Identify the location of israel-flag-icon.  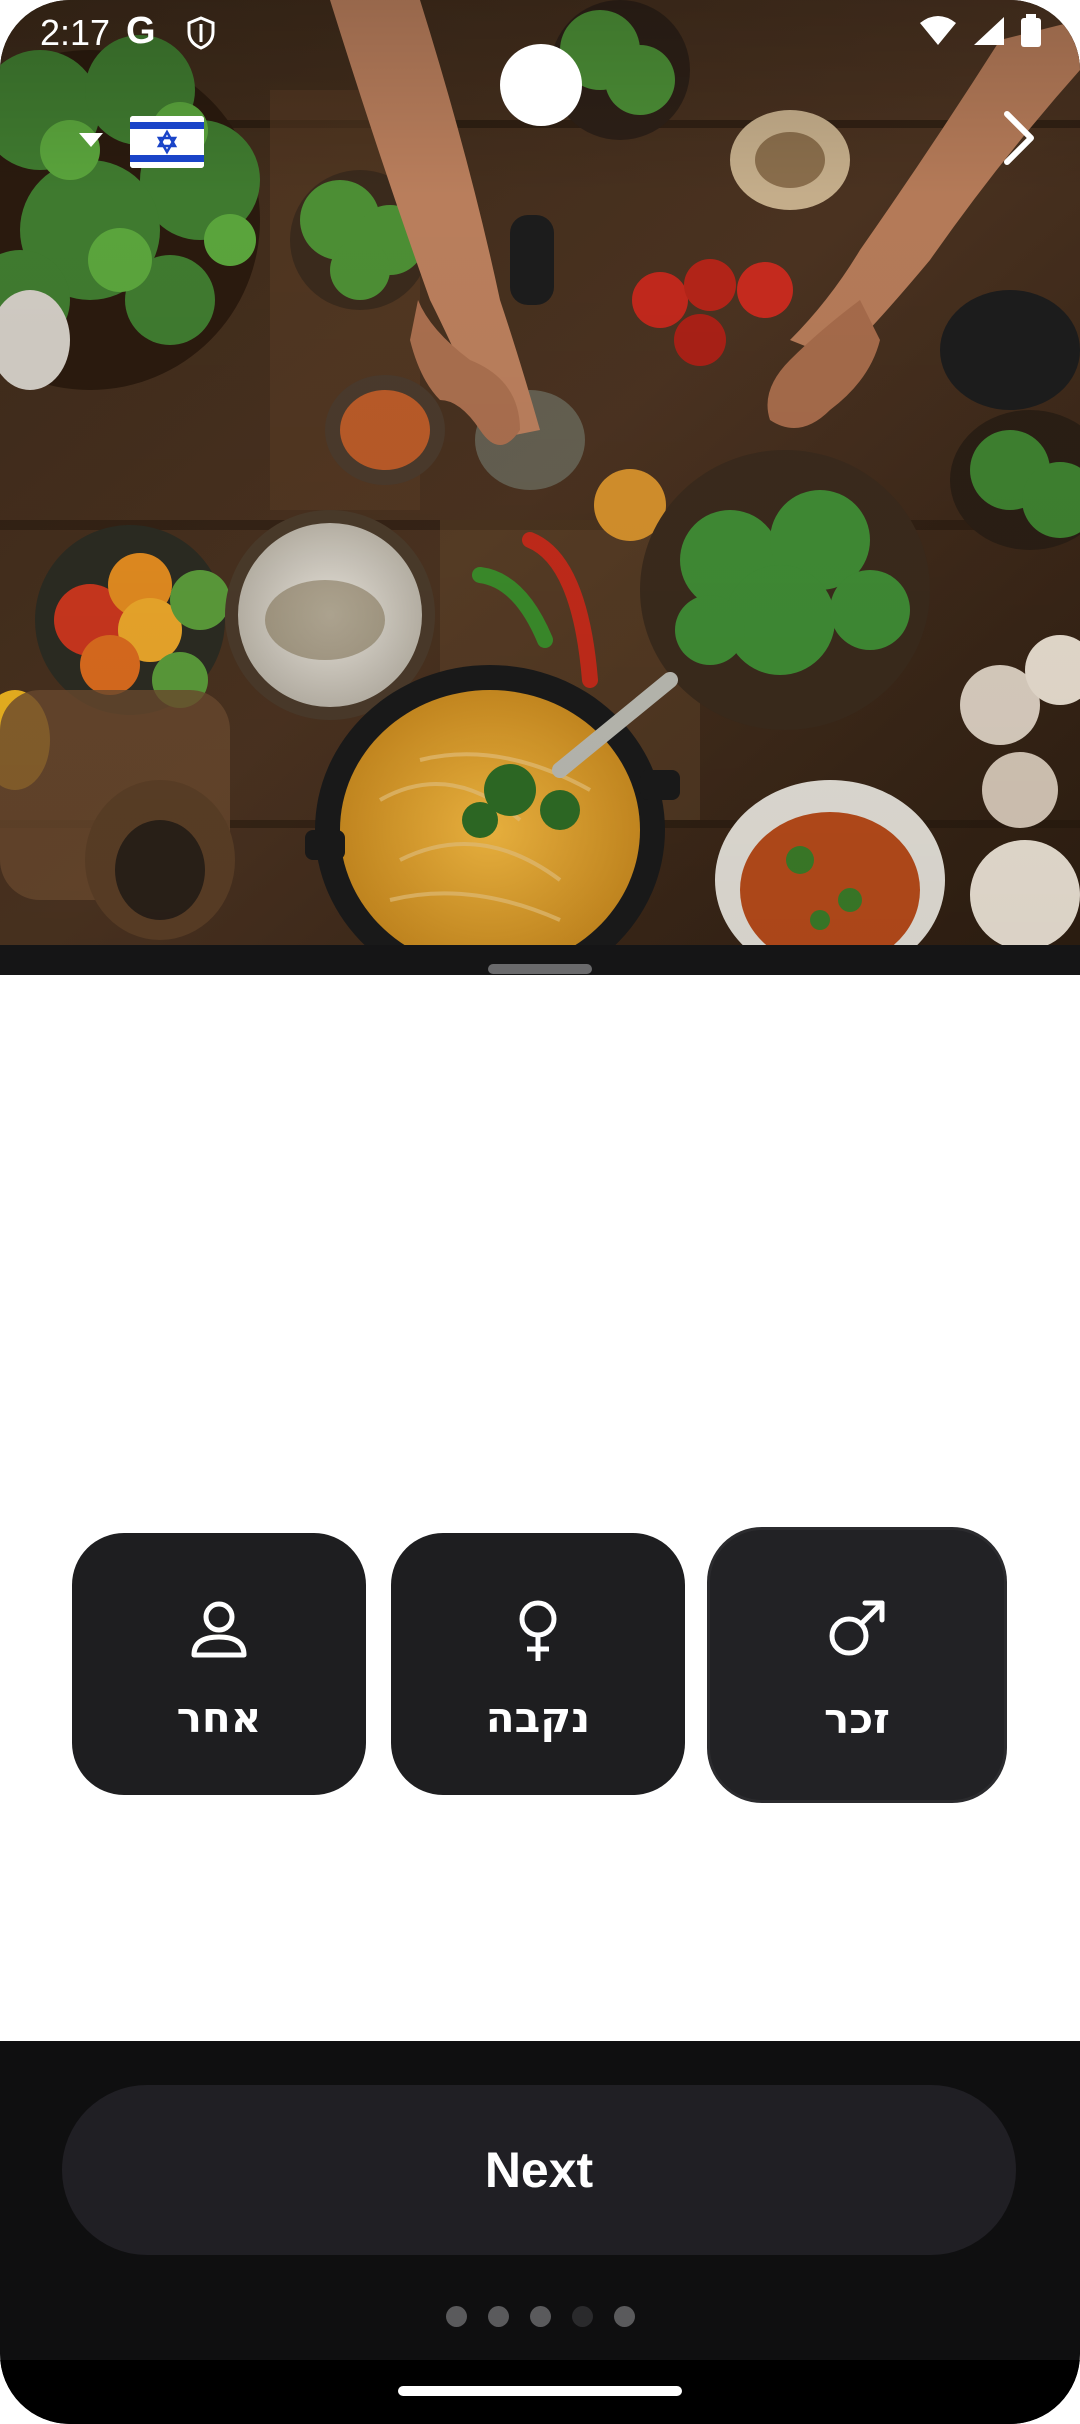
(167, 142).